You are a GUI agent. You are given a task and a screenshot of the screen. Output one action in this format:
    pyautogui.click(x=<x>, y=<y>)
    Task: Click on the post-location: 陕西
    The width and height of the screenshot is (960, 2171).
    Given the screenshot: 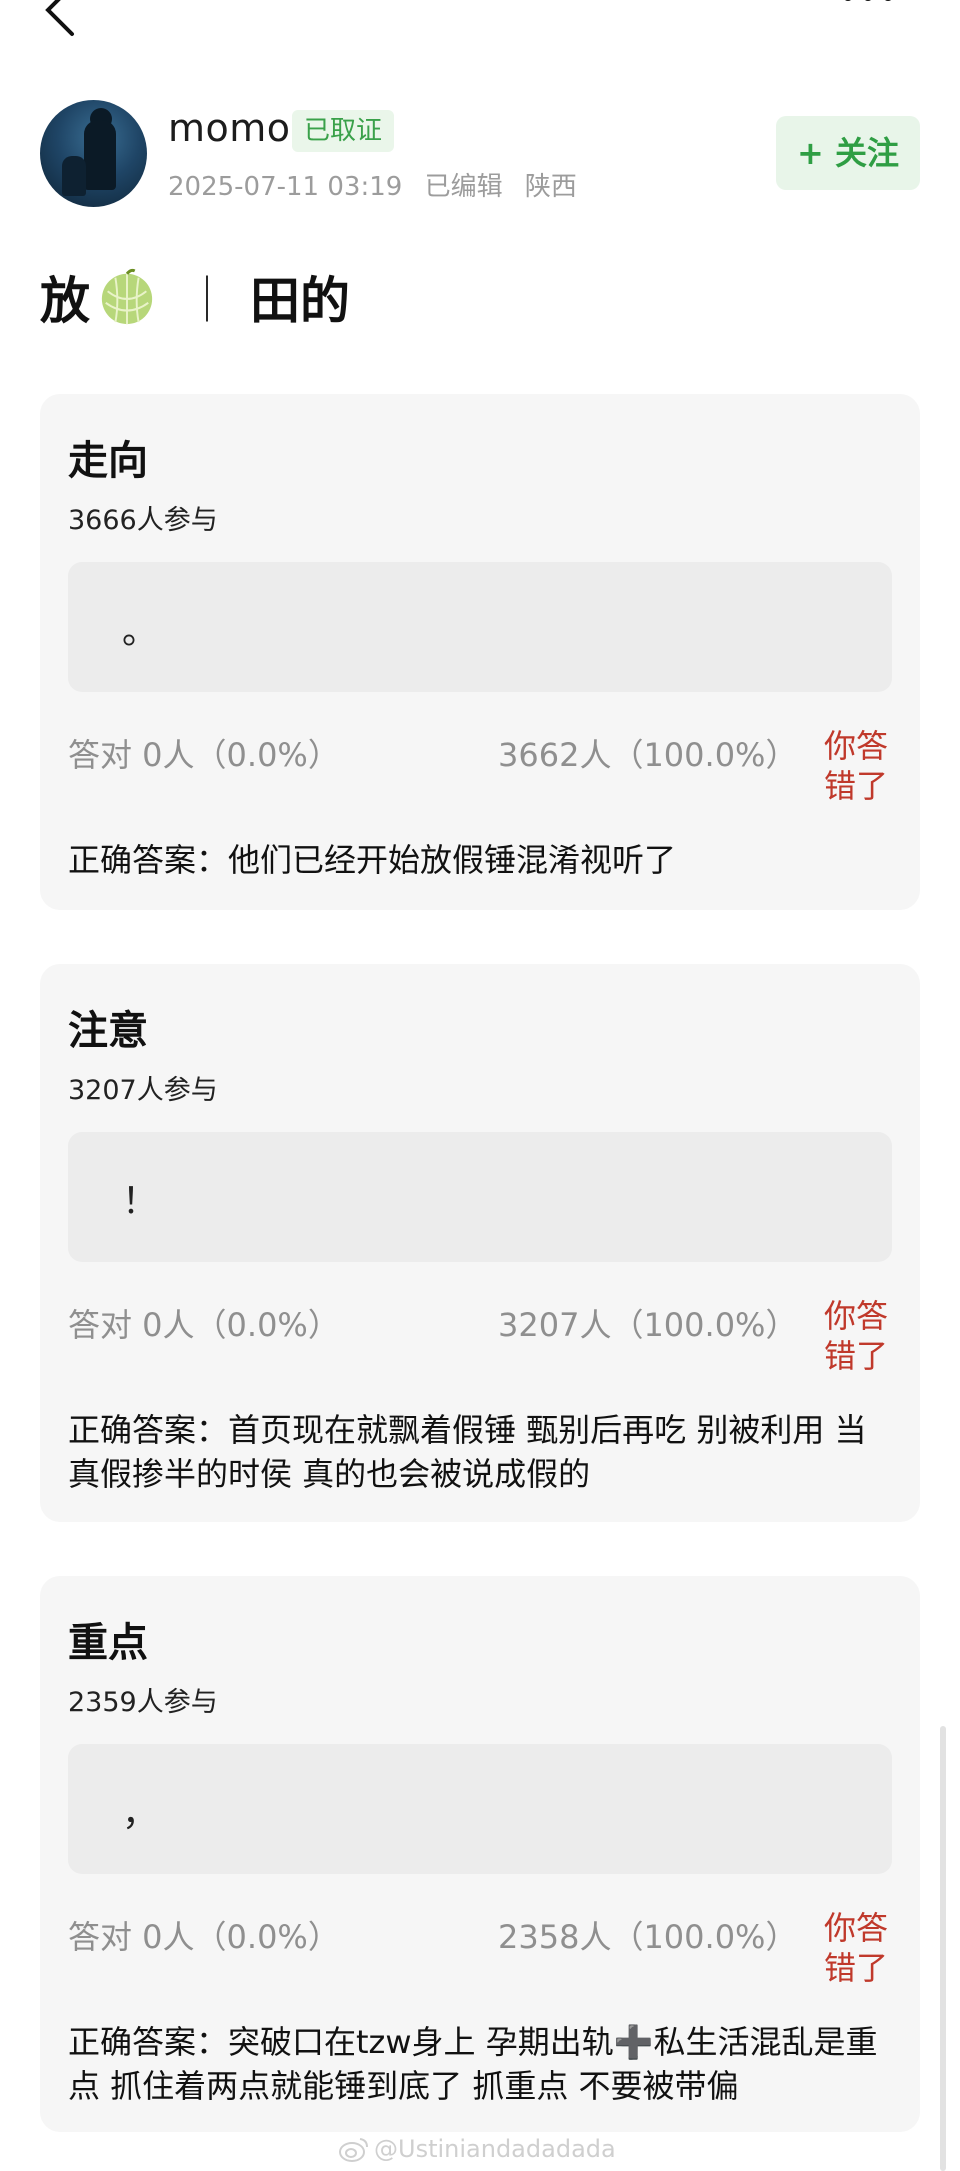 What is the action you would take?
    pyautogui.click(x=550, y=187)
    